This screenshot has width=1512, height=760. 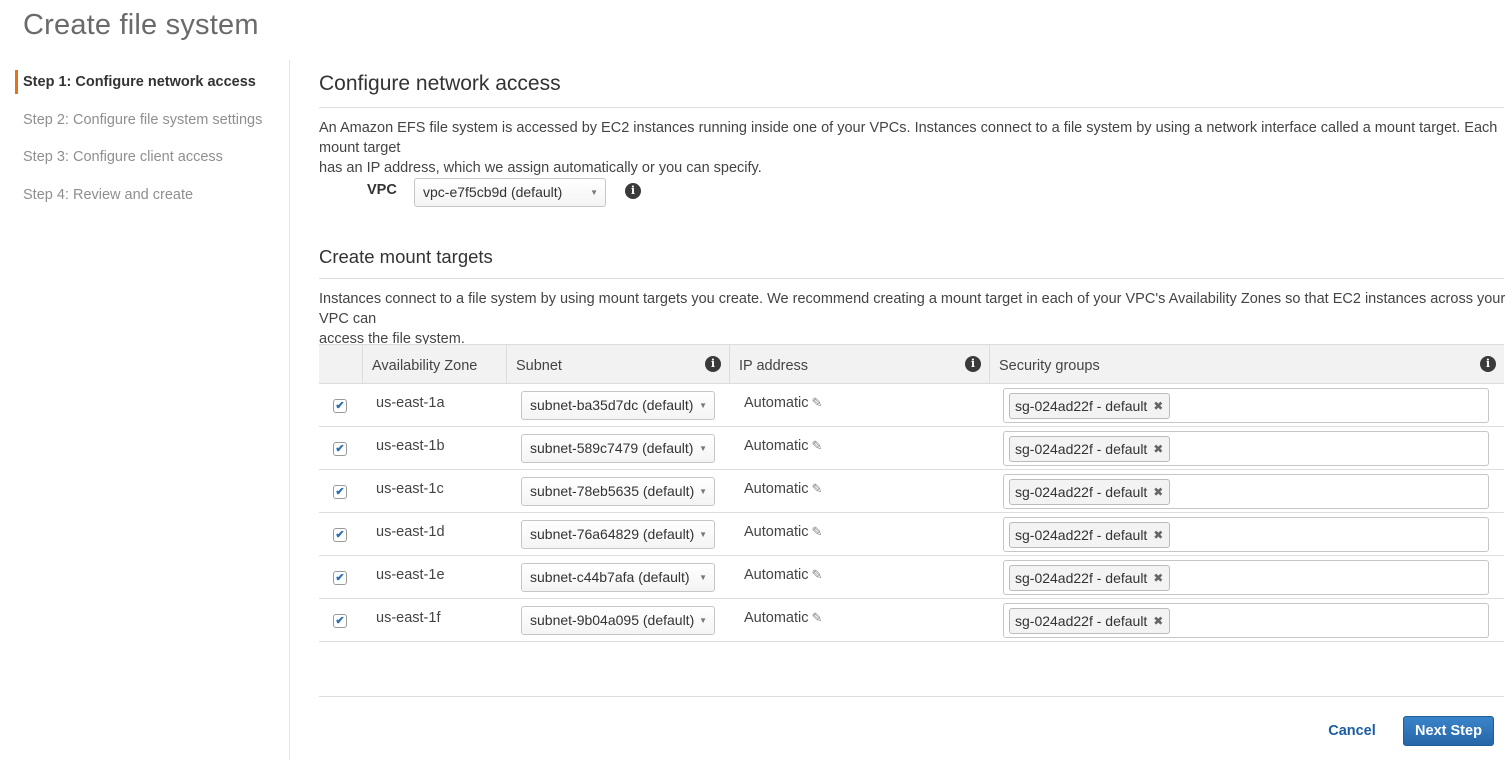 What do you see at coordinates (618, 405) in the screenshot?
I see `subnet-select: subnet-ba35d7dc (default) ▼` at bounding box center [618, 405].